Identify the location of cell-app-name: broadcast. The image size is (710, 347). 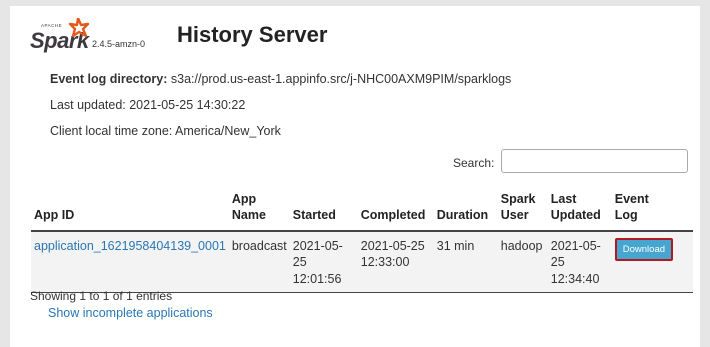
(259, 262).